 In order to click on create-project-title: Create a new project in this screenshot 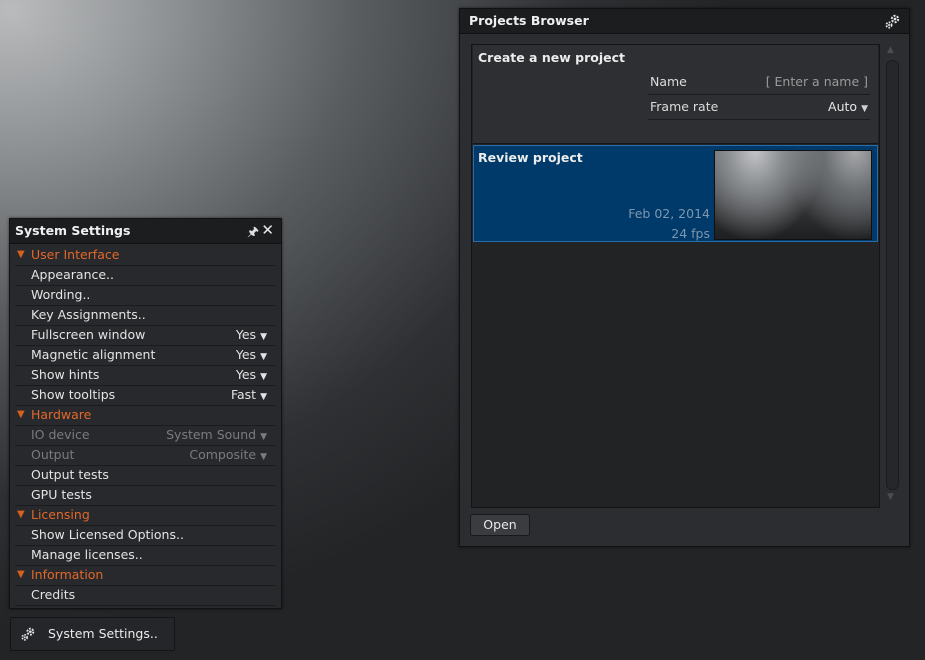, I will do `click(551, 57)`.